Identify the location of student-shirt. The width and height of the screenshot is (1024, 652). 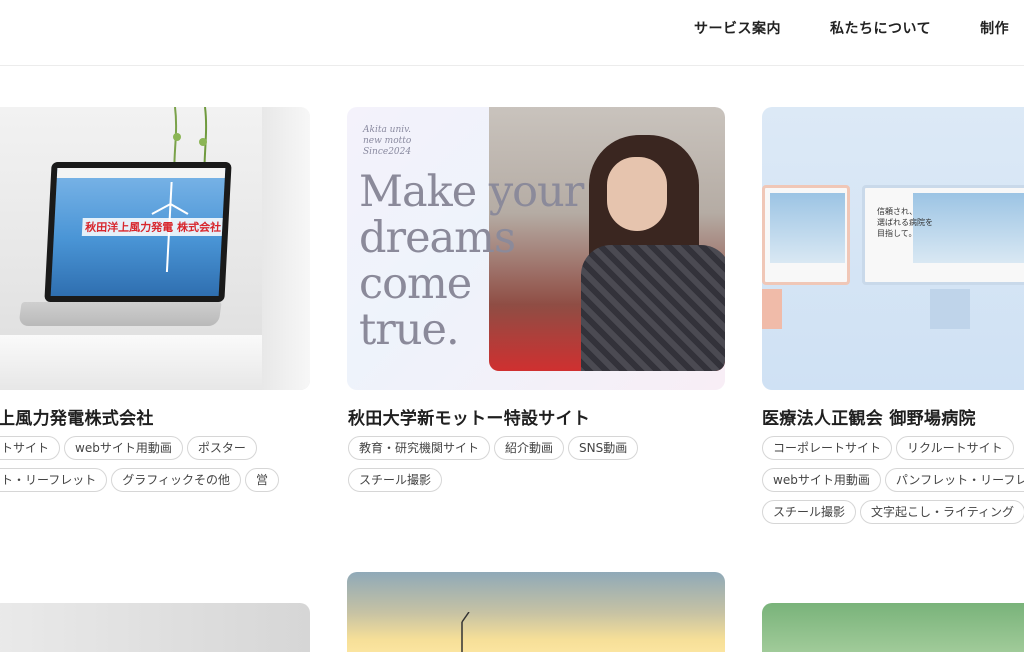
(653, 308).